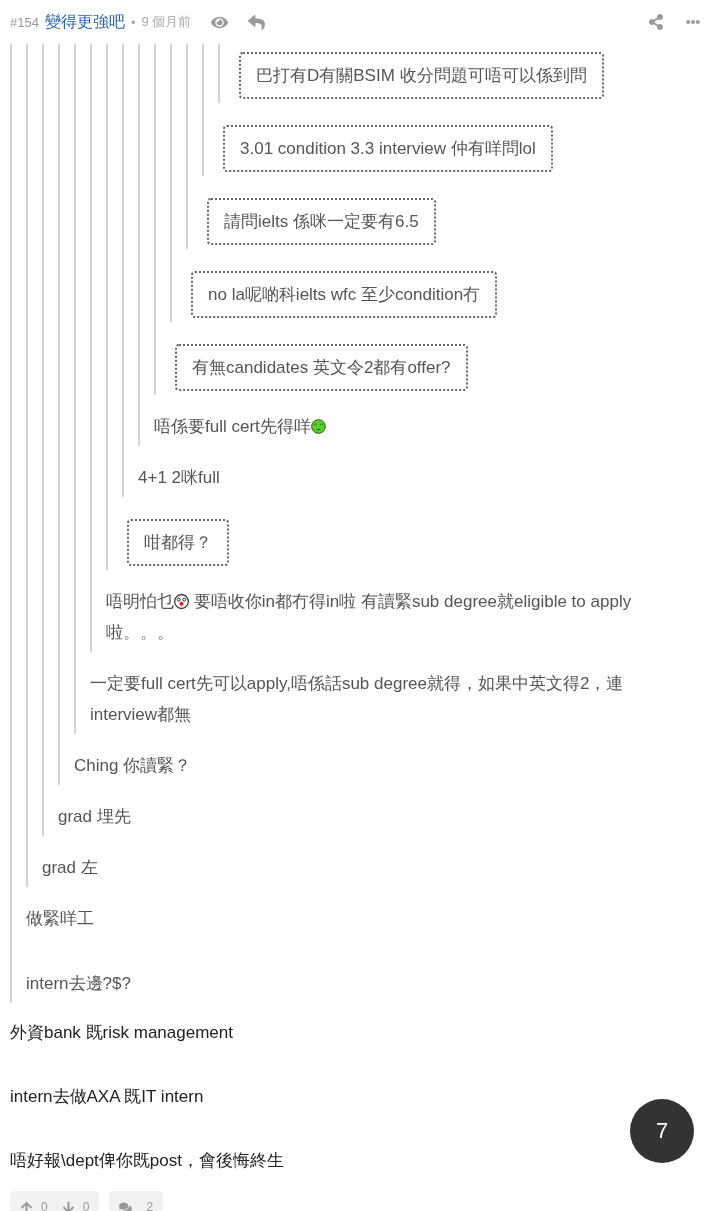 This screenshot has height=1211, width=716. What do you see at coordinates (60, 919) in the screenshot?
I see `quote-text: 做緊咩工` at bounding box center [60, 919].